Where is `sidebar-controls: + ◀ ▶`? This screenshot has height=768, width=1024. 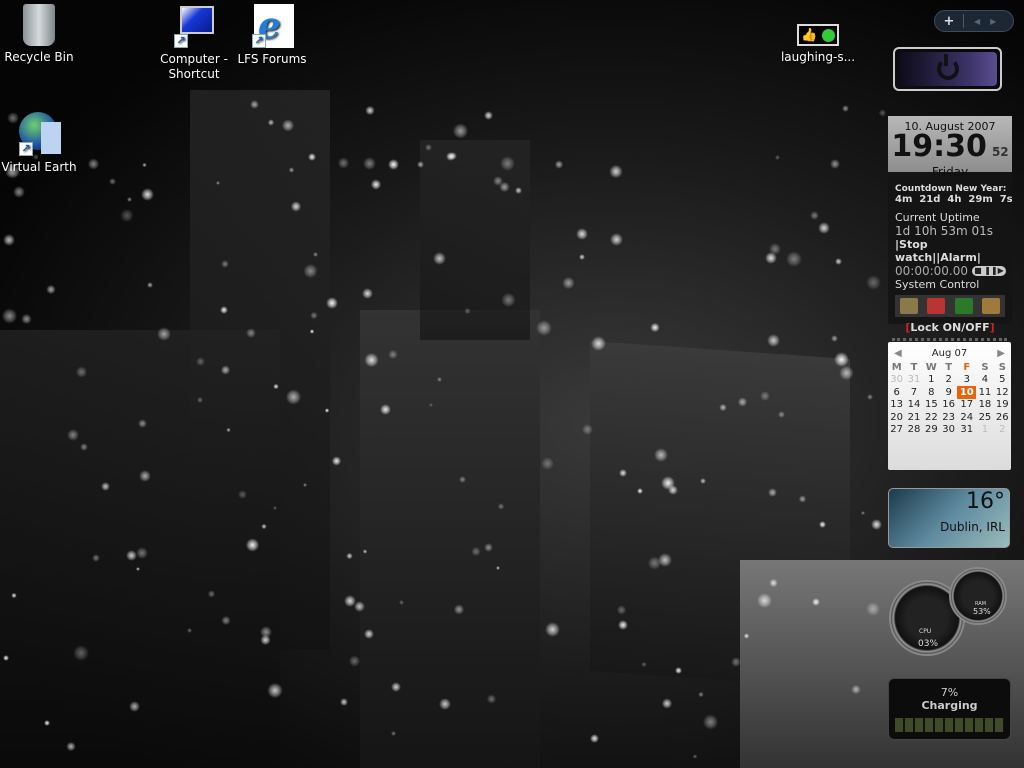 sidebar-controls: + ◀ ▶ is located at coordinates (974, 21).